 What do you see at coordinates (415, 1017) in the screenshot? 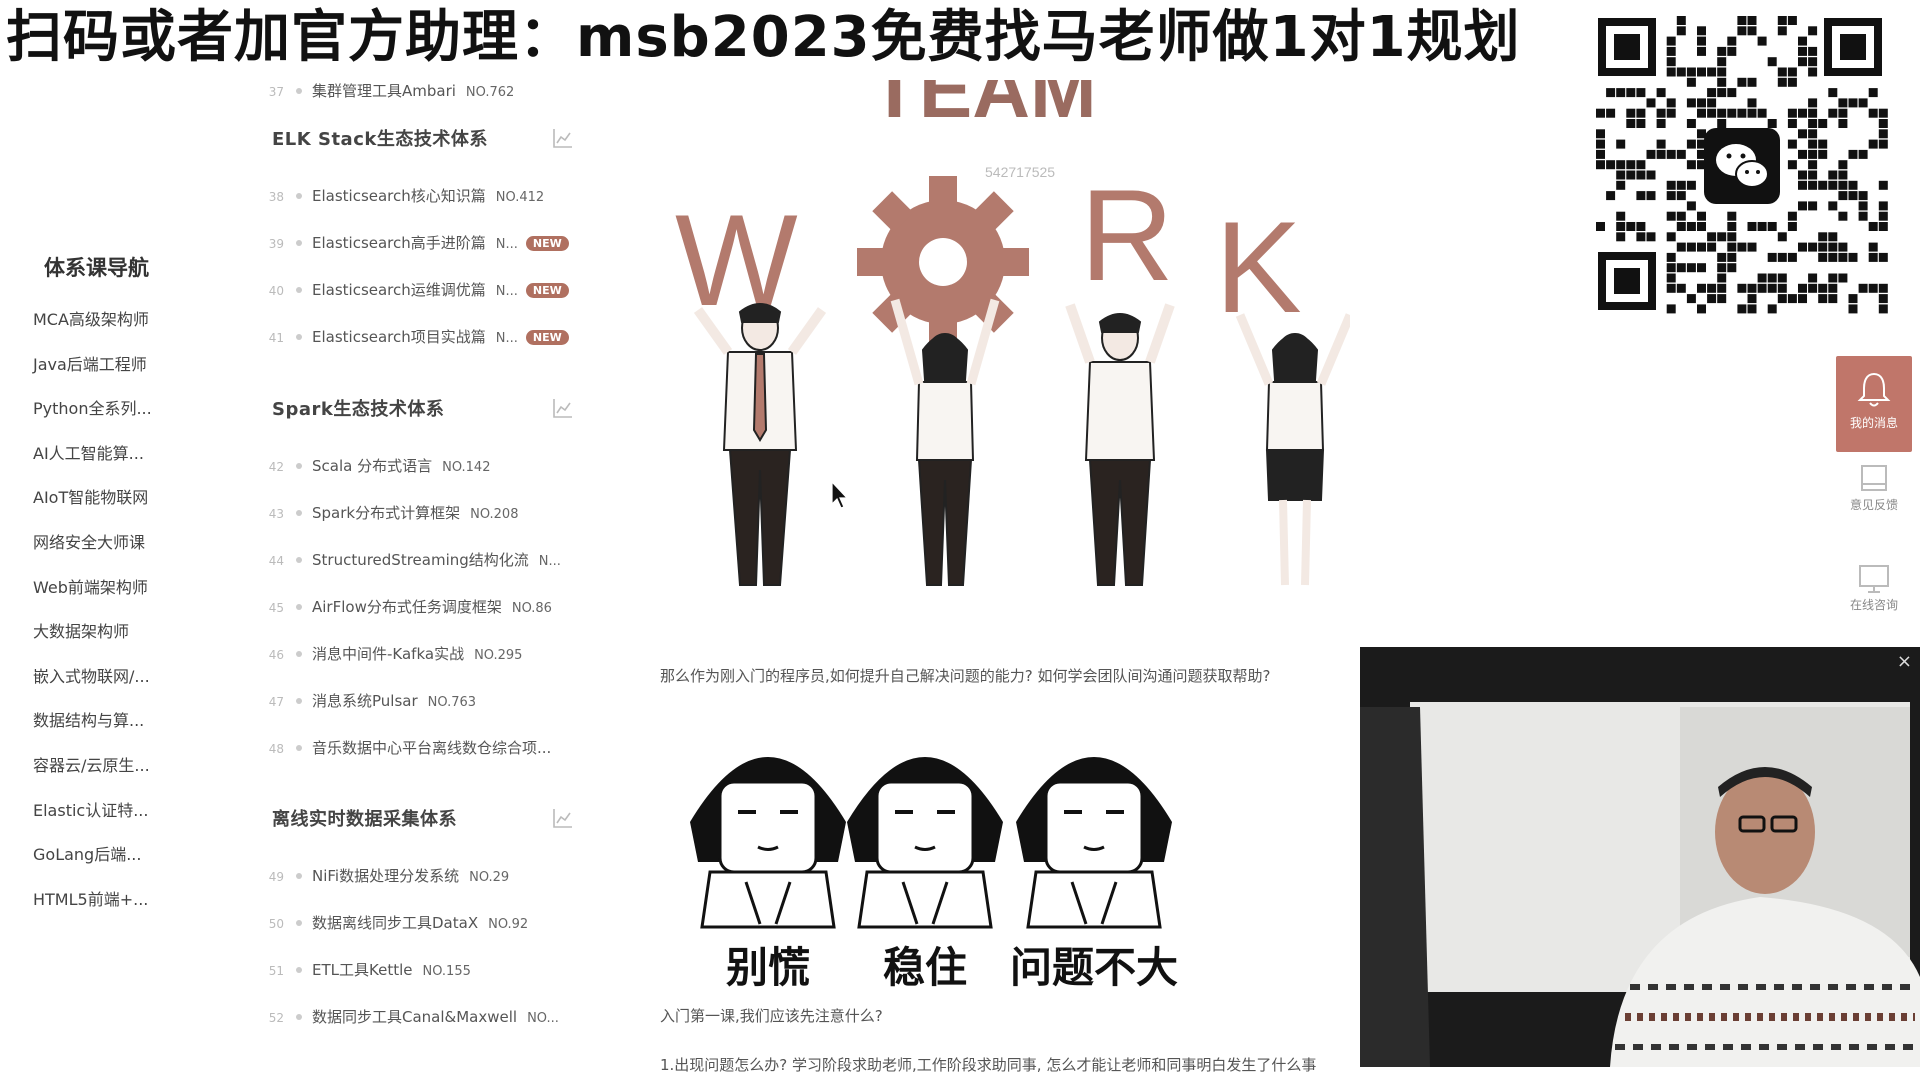
I see `course-name: 数据同步工具Canal&Maxwell` at bounding box center [415, 1017].